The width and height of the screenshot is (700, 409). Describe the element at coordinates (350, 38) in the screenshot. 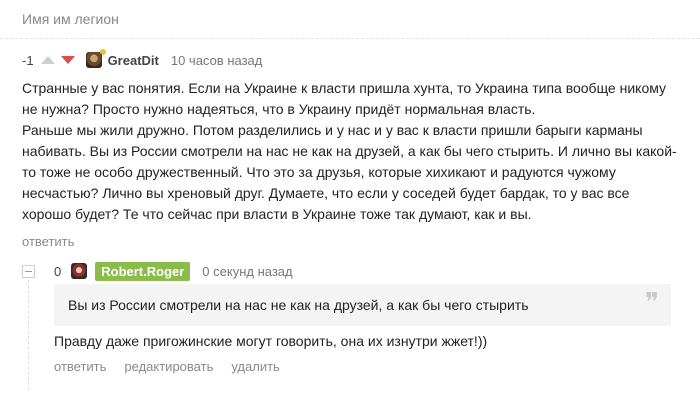

I see `divider` at that location.